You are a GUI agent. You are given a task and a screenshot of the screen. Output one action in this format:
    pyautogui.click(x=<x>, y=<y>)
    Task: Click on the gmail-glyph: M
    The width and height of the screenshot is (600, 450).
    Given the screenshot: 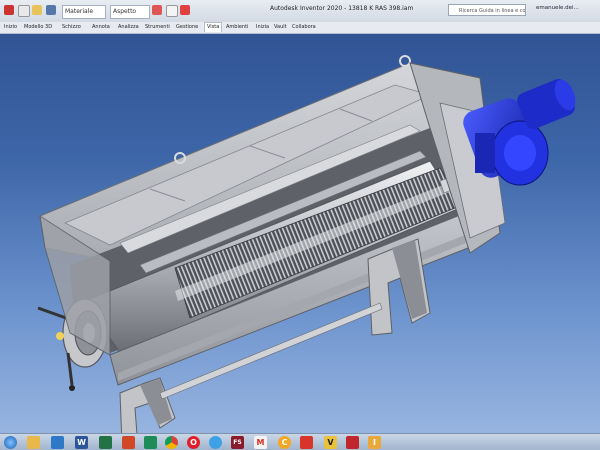 What is the action you would take?
    pyautogui.click(x=260, y=442)
    